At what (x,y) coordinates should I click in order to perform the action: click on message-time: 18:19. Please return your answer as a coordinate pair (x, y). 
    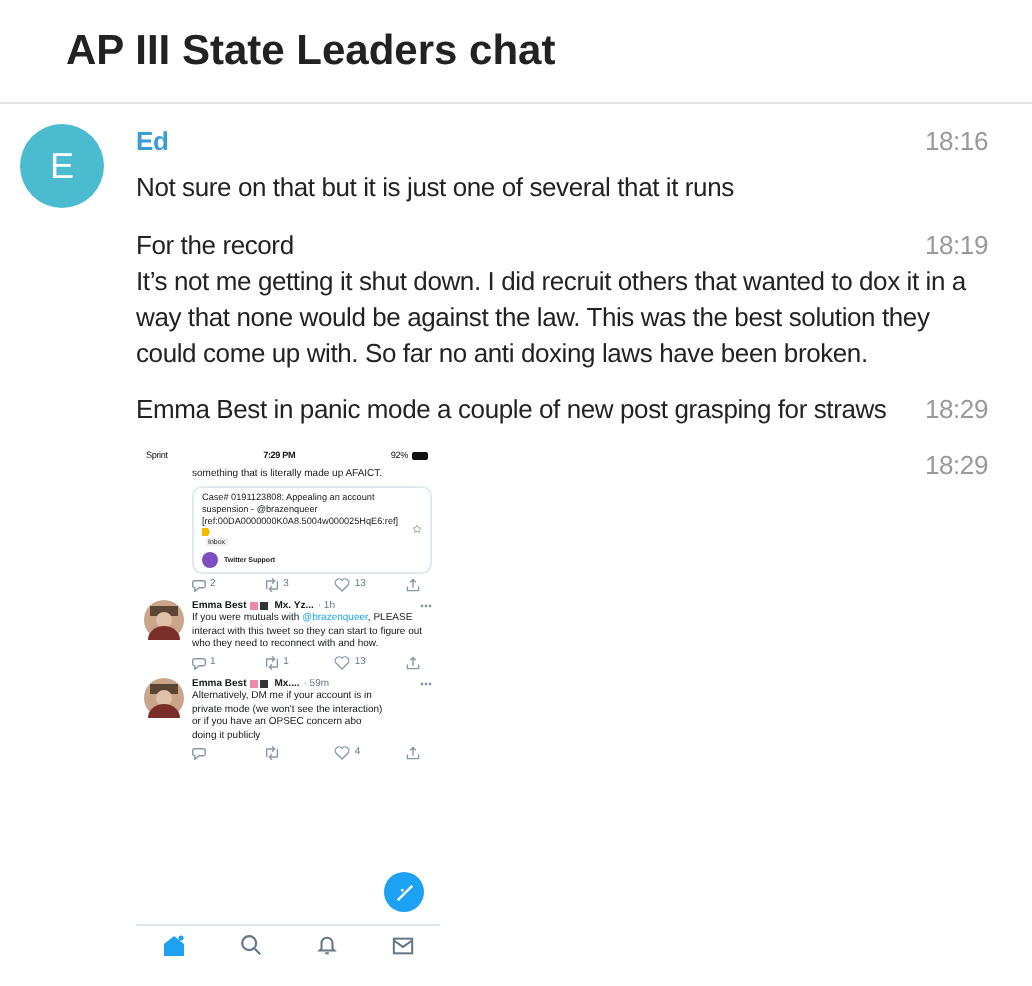
    Looking at the image, I should click on (956, 246).